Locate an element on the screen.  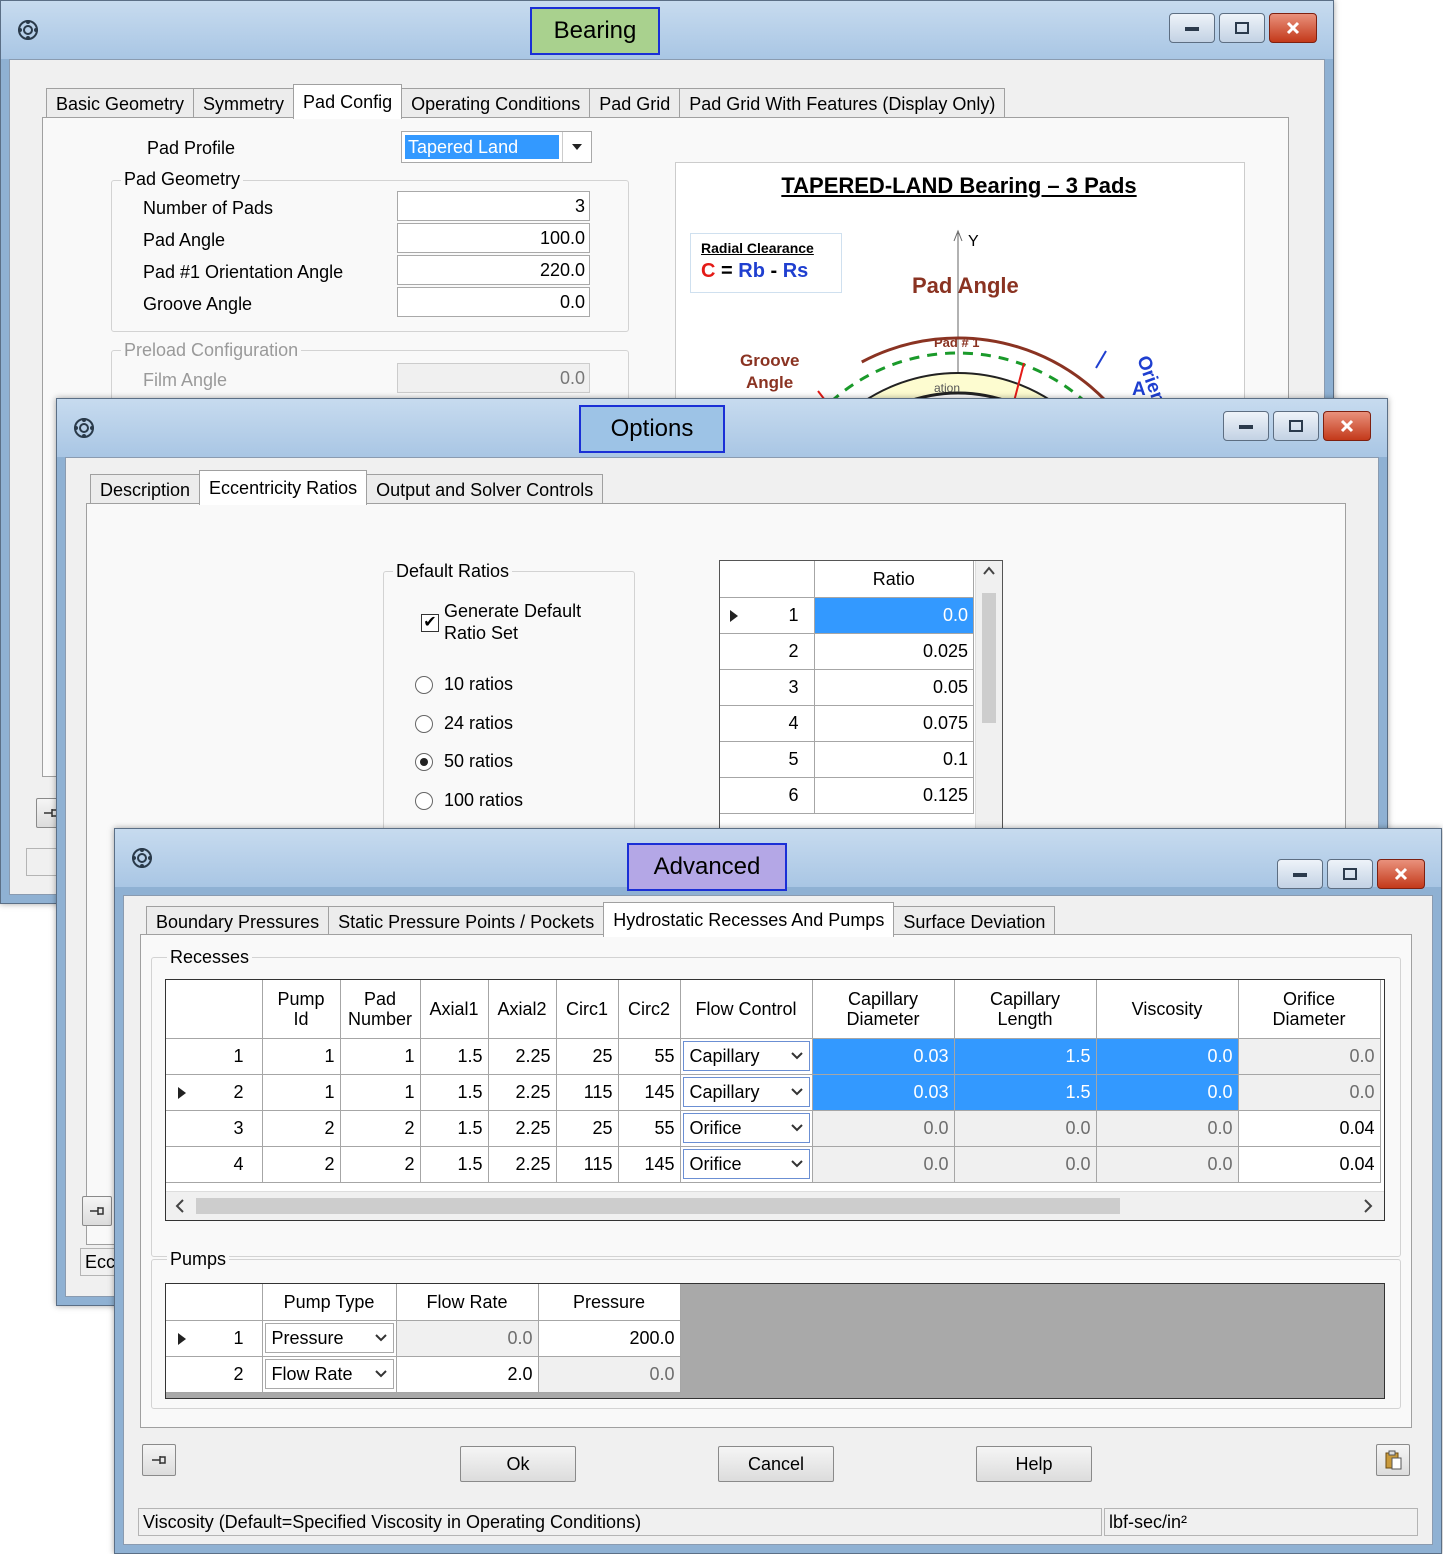
radio-10-ratios is located at coordinates (424, 685).